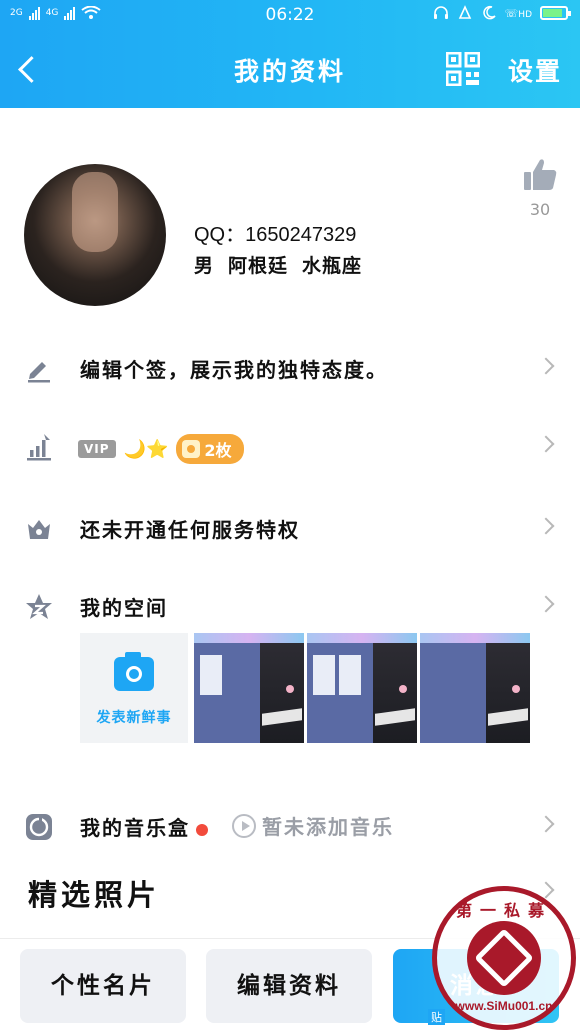 This screenshot has height=1031, width=580. What do you see at coordinates (289, 71) in the screenshot?
I see `page-title: 我的资料` at bounding box center [289, 71].